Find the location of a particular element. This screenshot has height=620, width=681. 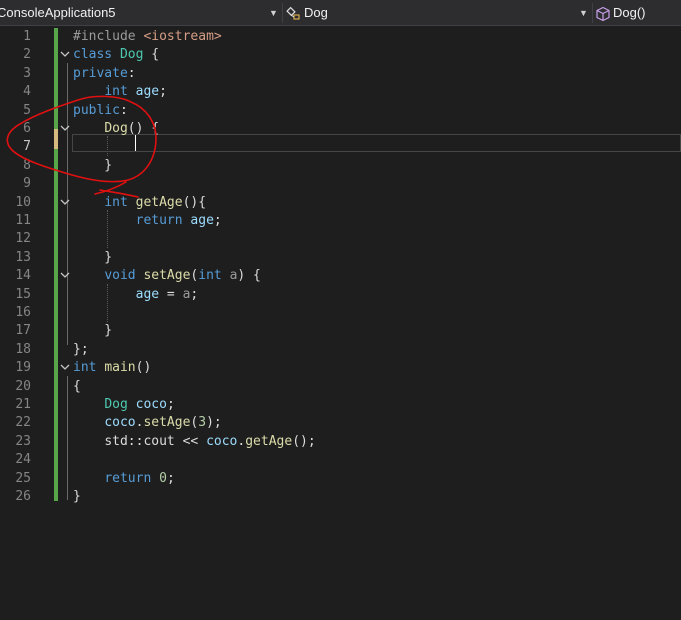

code-line: 10 int getAge(){ is located at coordinates (340, 203).